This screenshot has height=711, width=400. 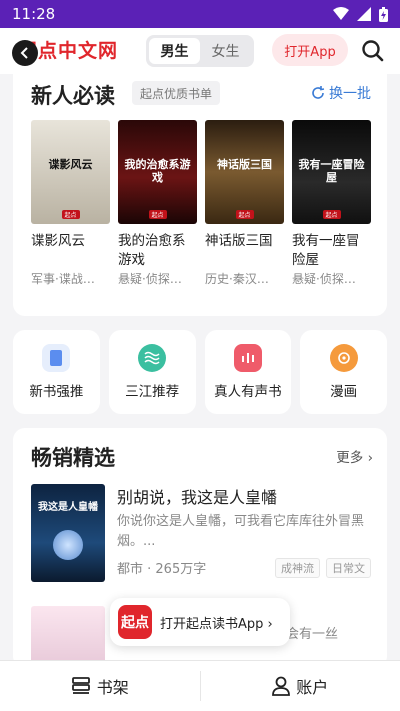 I want to click on book-cover: 我这是人皇幡, so click(x=68, y=533).